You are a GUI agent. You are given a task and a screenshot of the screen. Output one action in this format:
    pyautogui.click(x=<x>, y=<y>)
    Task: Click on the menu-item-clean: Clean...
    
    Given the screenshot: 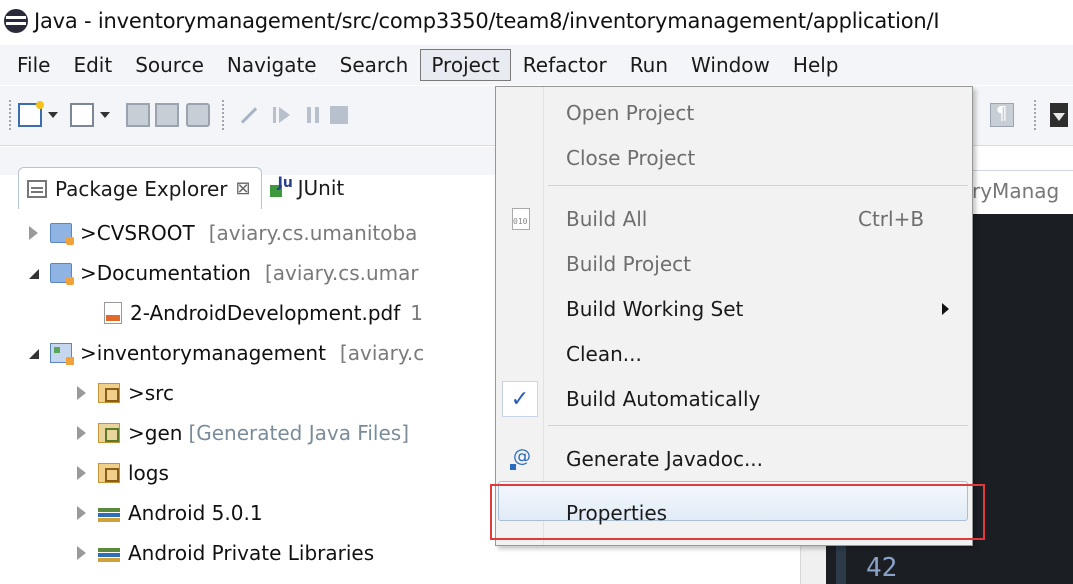 What is the action you would take?
    pyautogui.click(x=734, y=354)
    